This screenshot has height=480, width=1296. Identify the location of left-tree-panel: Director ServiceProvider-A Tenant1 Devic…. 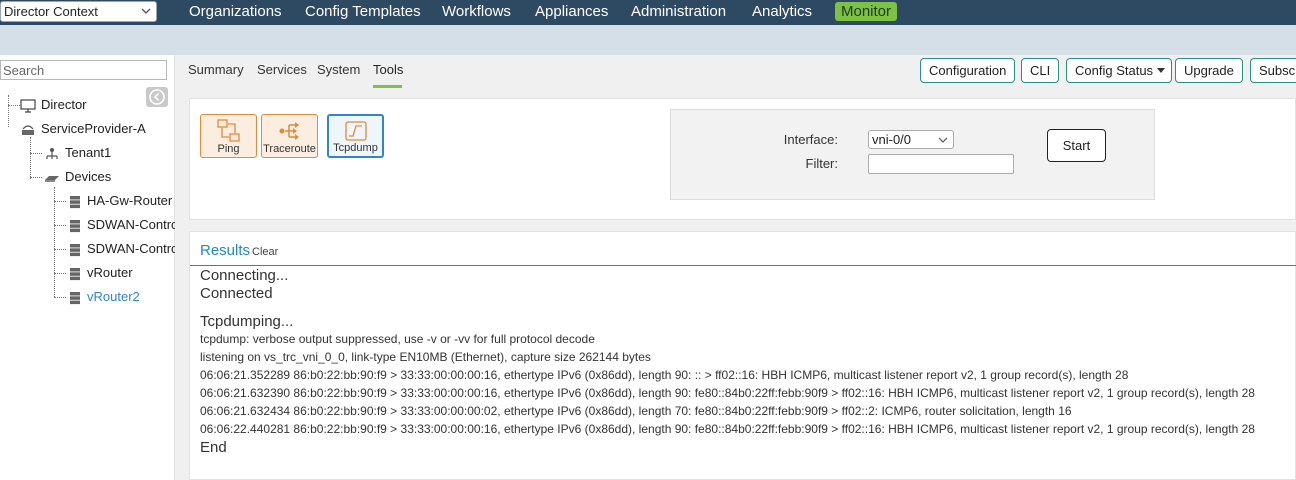
(89, 267).